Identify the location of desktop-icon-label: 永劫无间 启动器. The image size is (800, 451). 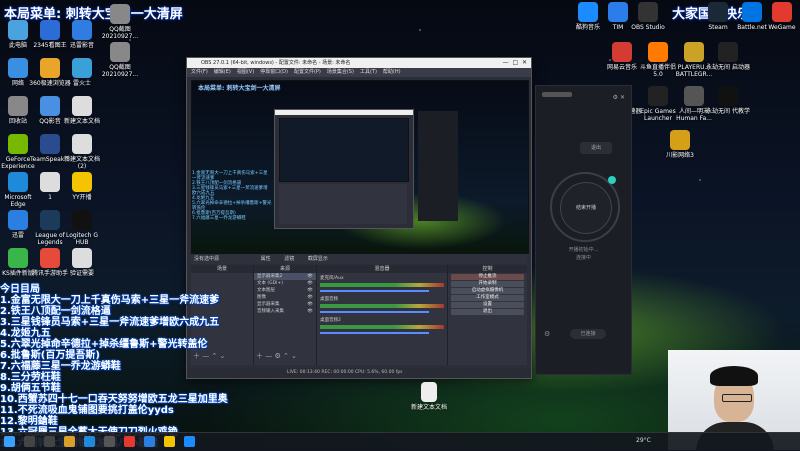
(728, 67).